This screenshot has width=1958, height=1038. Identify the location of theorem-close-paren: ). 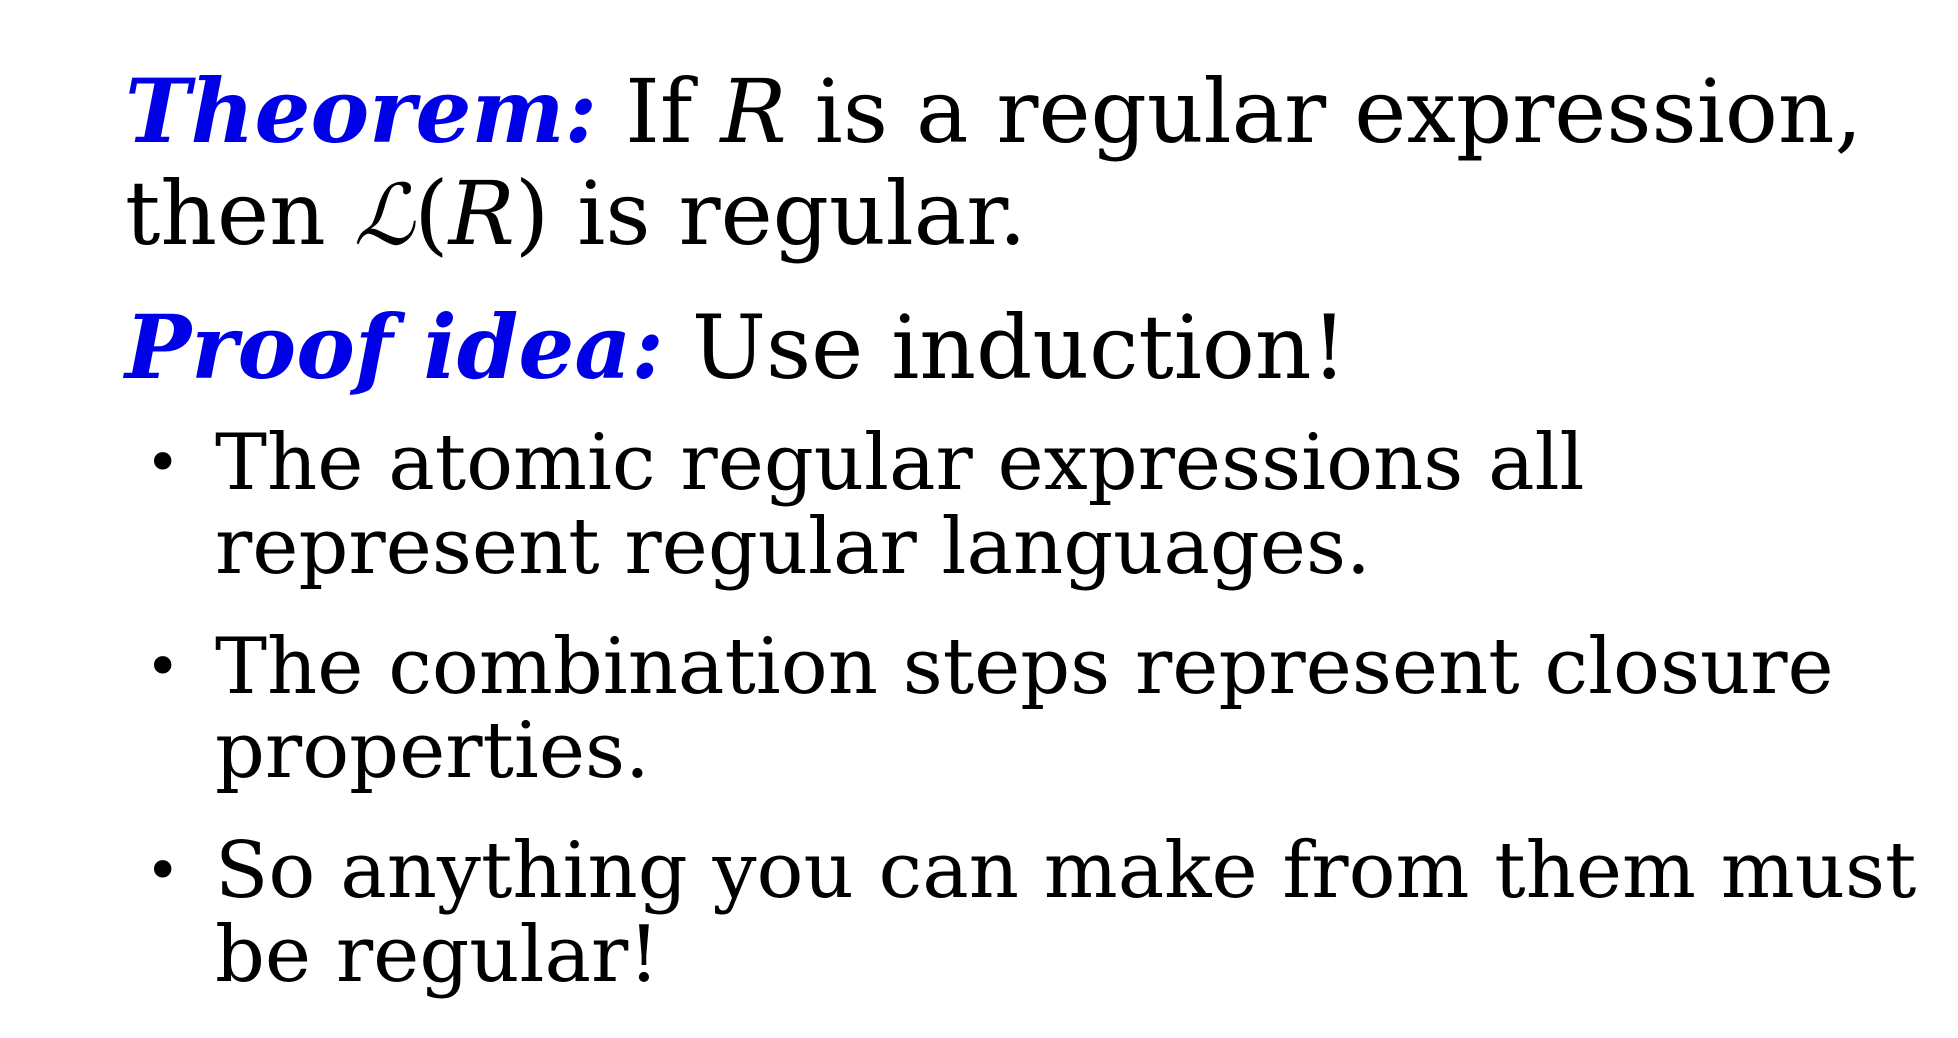
(532, 213).